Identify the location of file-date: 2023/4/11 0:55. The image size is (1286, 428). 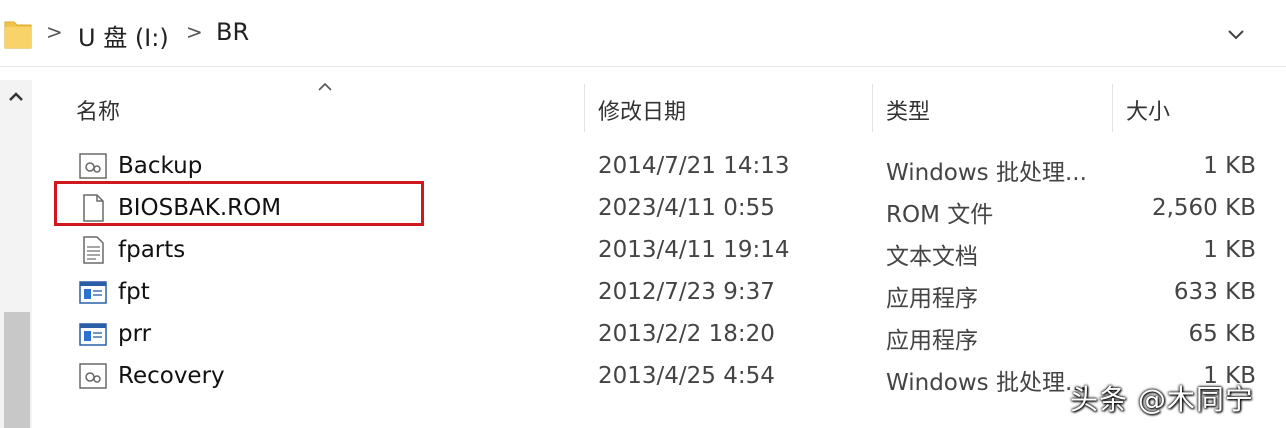
(686, 208).